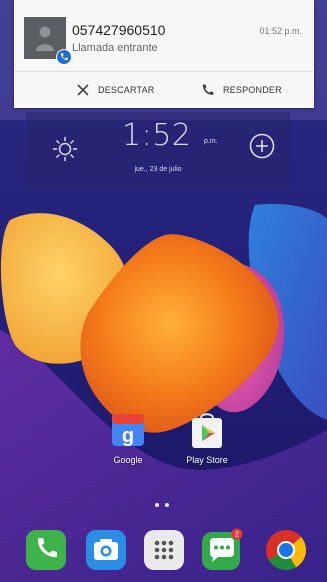 Image resolution: width=327 pixels, height=582 pixels. Describe the element at coordinates (207, 430) in the screenshot. I see `play-store-icon` at that location.